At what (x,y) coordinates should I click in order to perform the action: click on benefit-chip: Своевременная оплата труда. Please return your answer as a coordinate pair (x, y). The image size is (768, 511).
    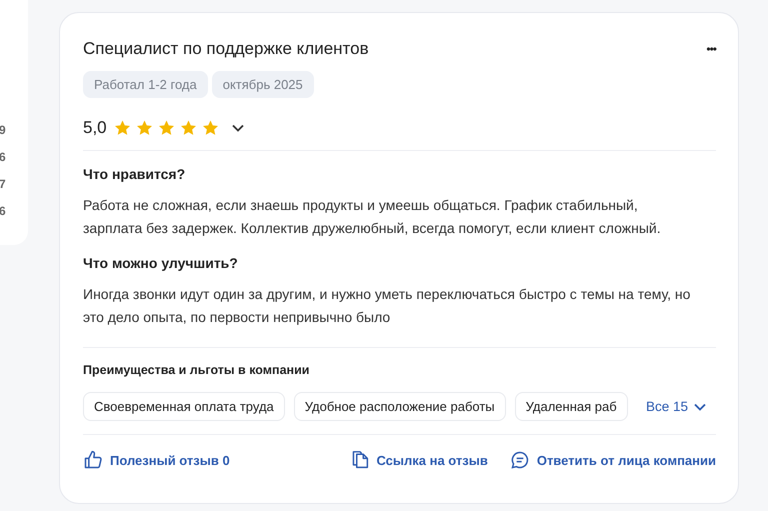
    Looking at the image, I should click on (184, 406).